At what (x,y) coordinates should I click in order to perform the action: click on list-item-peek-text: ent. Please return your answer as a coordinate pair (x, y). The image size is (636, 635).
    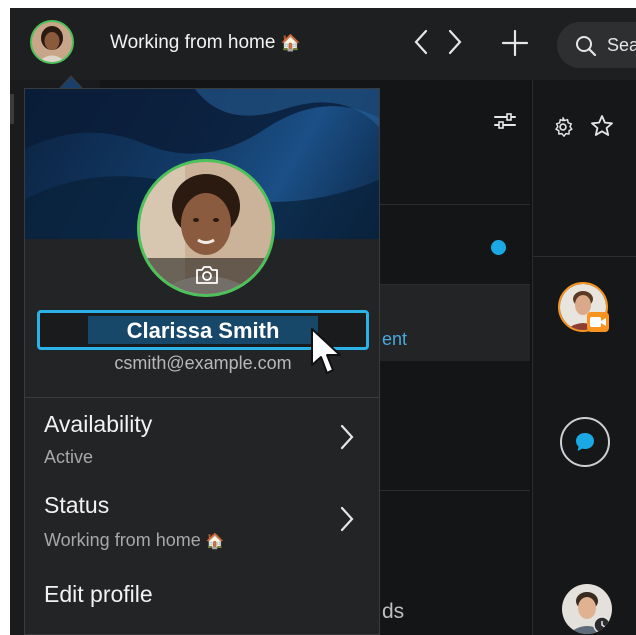
    Looking at the image, I should click on (395, 339).